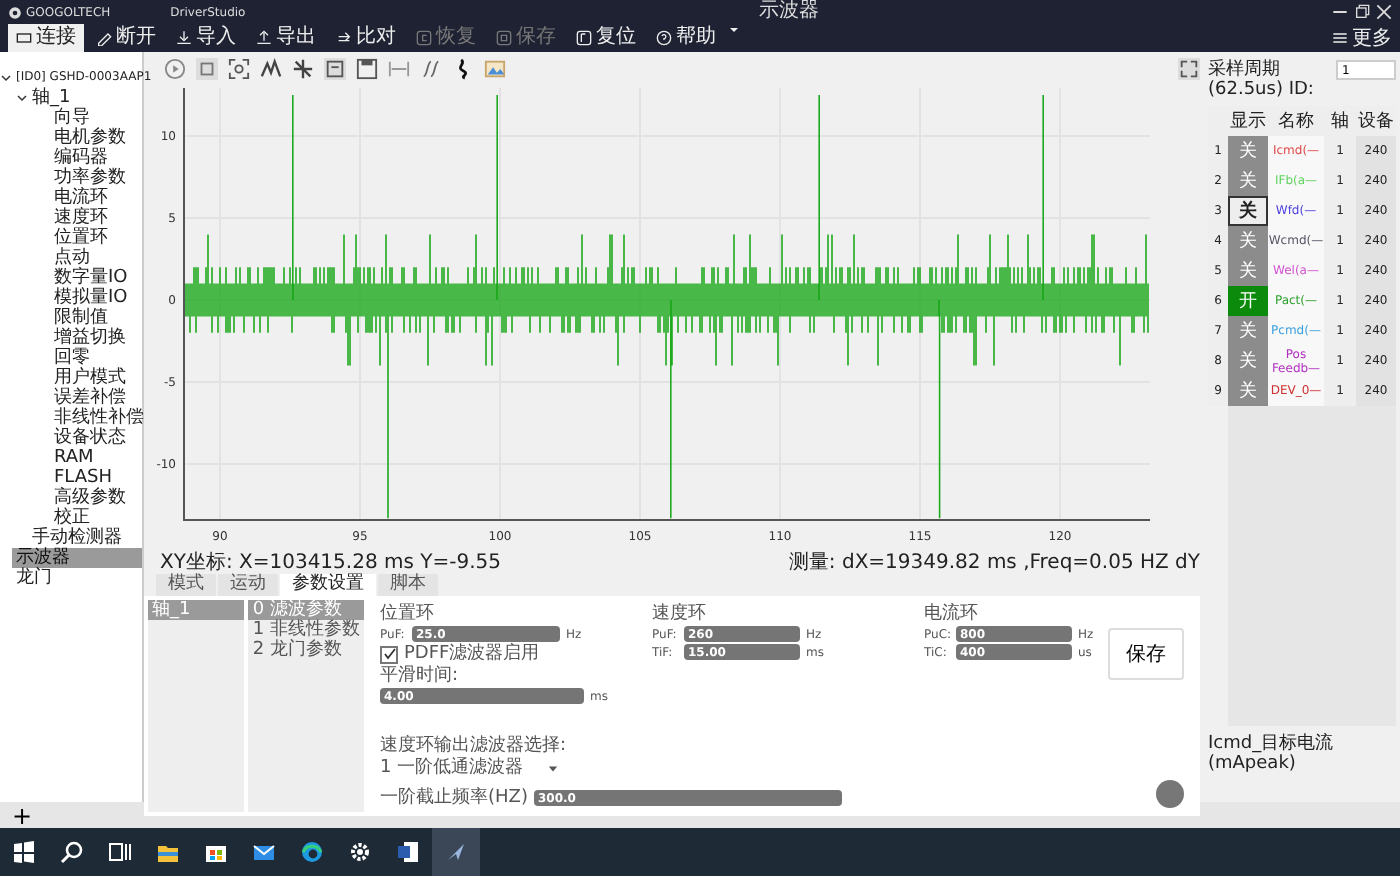 This screenshot has width=1400, height=876. I want to click on tree-item: 电流环, so click(81, 198).